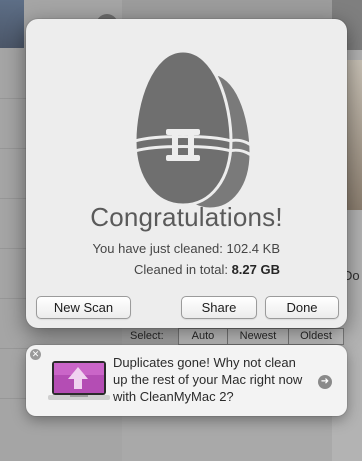  I want to click on cleaned-total-line: Cleaned in total: 8.27 GB, so click(207, 269).